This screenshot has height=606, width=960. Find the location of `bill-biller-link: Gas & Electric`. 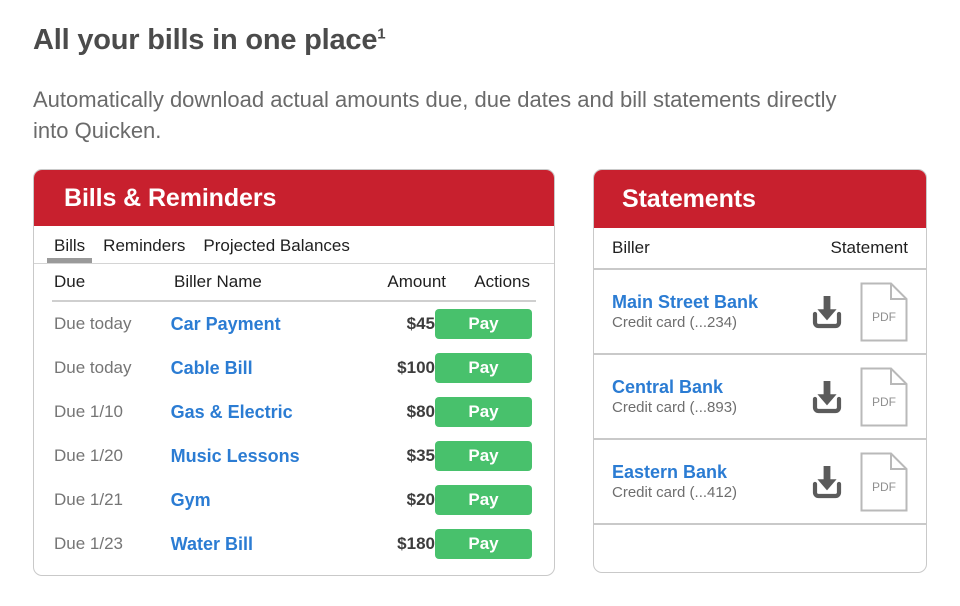

bill-biller-link: Gas & Electric is located at coordinates (258, 412).